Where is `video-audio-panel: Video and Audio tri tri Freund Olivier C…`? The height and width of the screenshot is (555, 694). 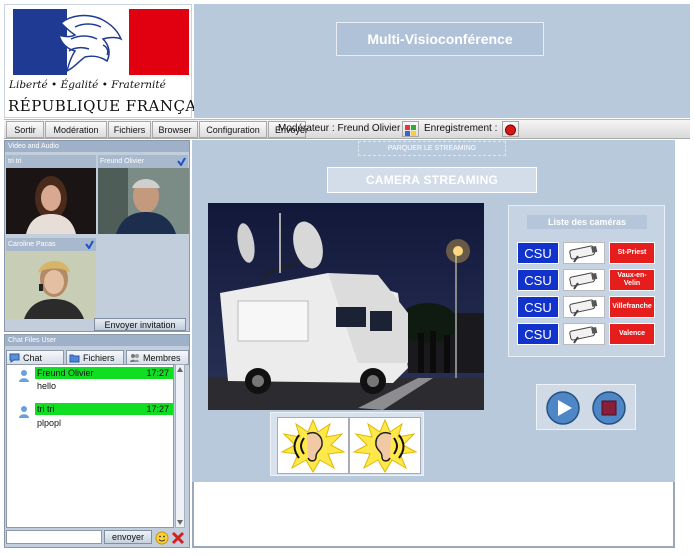 video-audio-panel: Video and Audio tri tri Freund Olivier C… is located at coordinates (97, 236).